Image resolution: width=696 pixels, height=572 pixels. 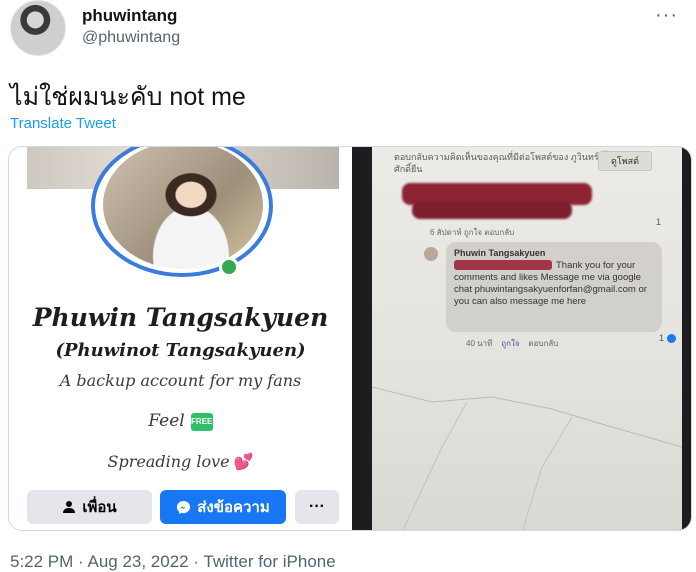 What do you see at coordinates (99, 507) in the screenshot?
I see `friend-button-label: เพื่อน` at bounding box center [99, 507].